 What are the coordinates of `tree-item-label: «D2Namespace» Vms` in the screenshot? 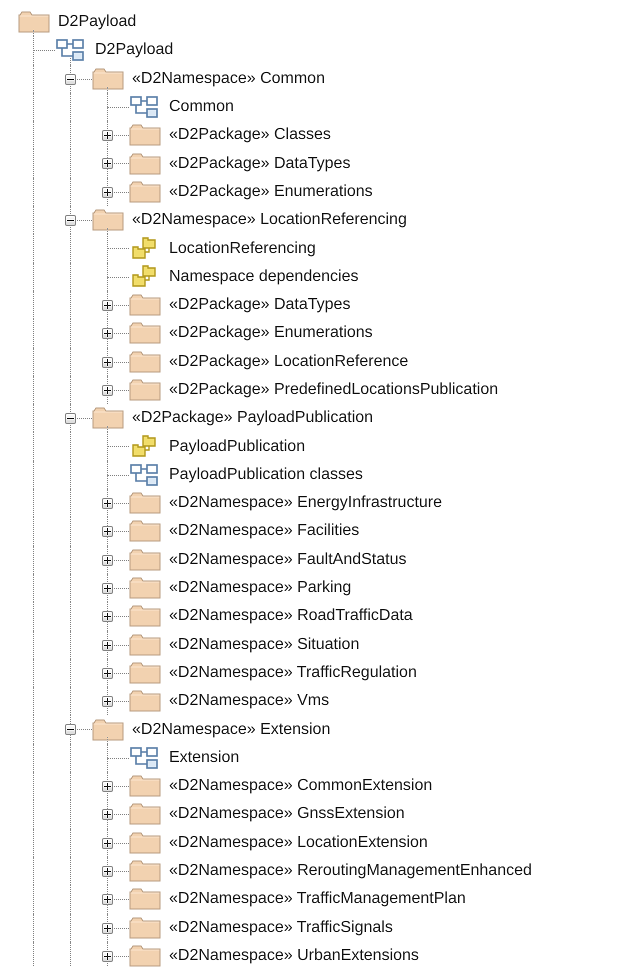 It's located at (249, 701).